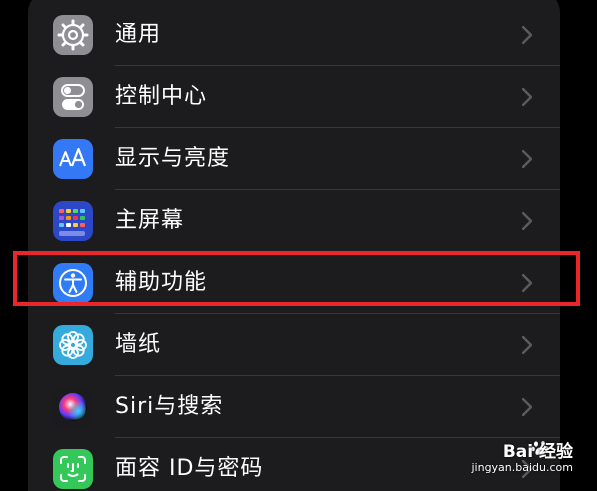  I want to click on face-id-icon, so click(73, 469).